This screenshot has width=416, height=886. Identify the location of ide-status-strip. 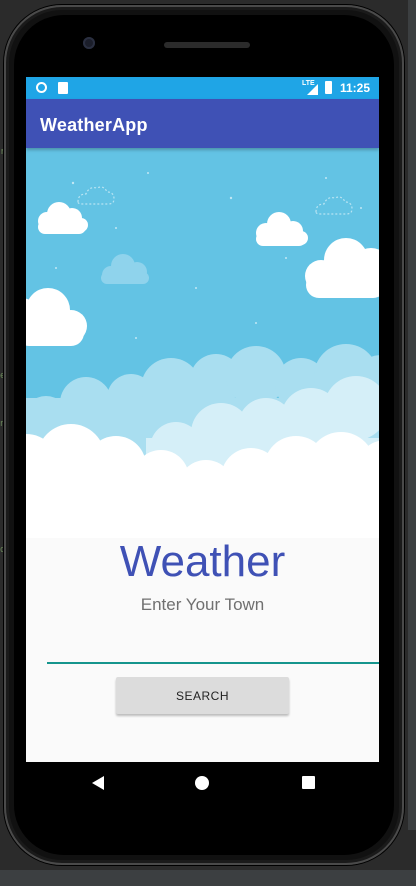
(208, 878).